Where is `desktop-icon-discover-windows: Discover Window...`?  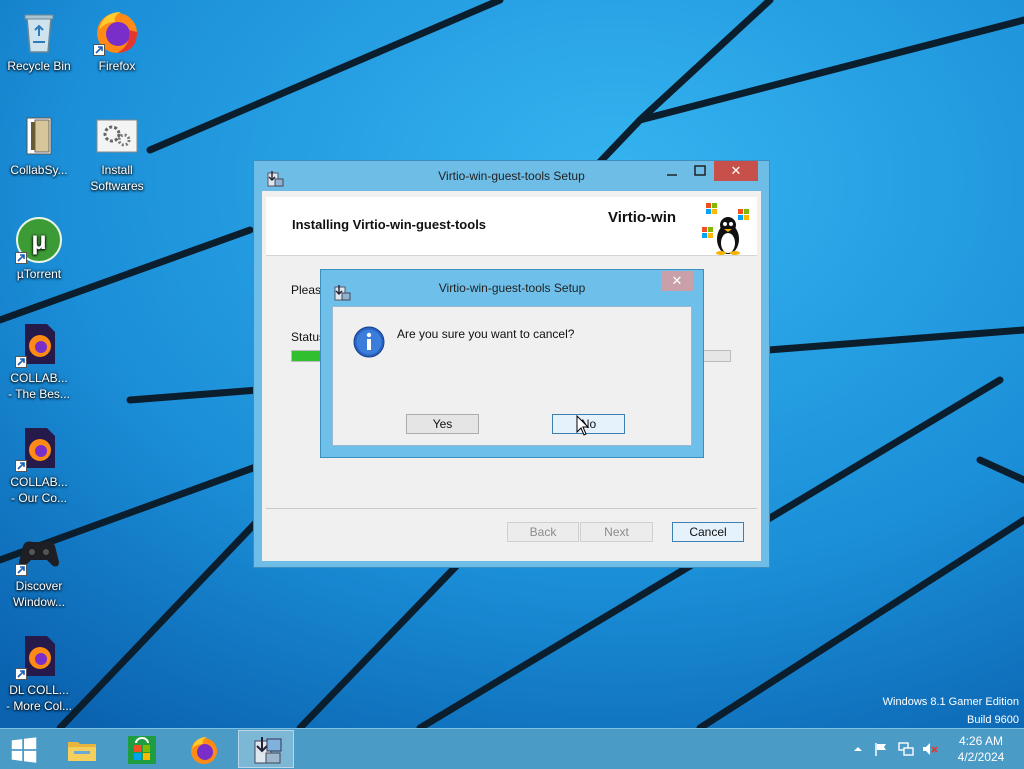 desktop-icon-discover-windows: Discover Window... is located at coordinates (39, 569).